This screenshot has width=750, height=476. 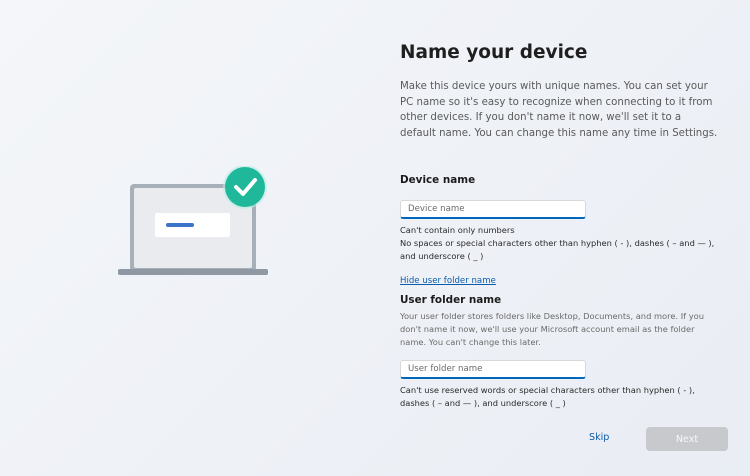 What do you see at coordinates (448, 281) in the screenshot?
I see `hide-user-folder-link: Hide user folder name` at bounding box center [448, 281].